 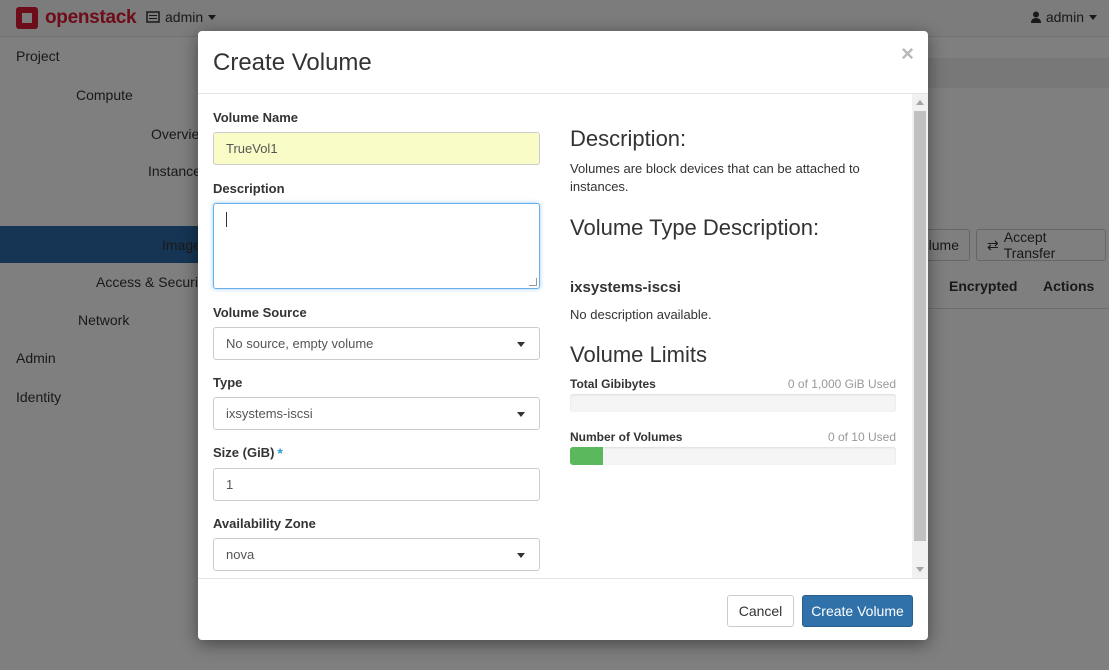 I want to click on modal-scrollbar, so click(x=920, y=336).